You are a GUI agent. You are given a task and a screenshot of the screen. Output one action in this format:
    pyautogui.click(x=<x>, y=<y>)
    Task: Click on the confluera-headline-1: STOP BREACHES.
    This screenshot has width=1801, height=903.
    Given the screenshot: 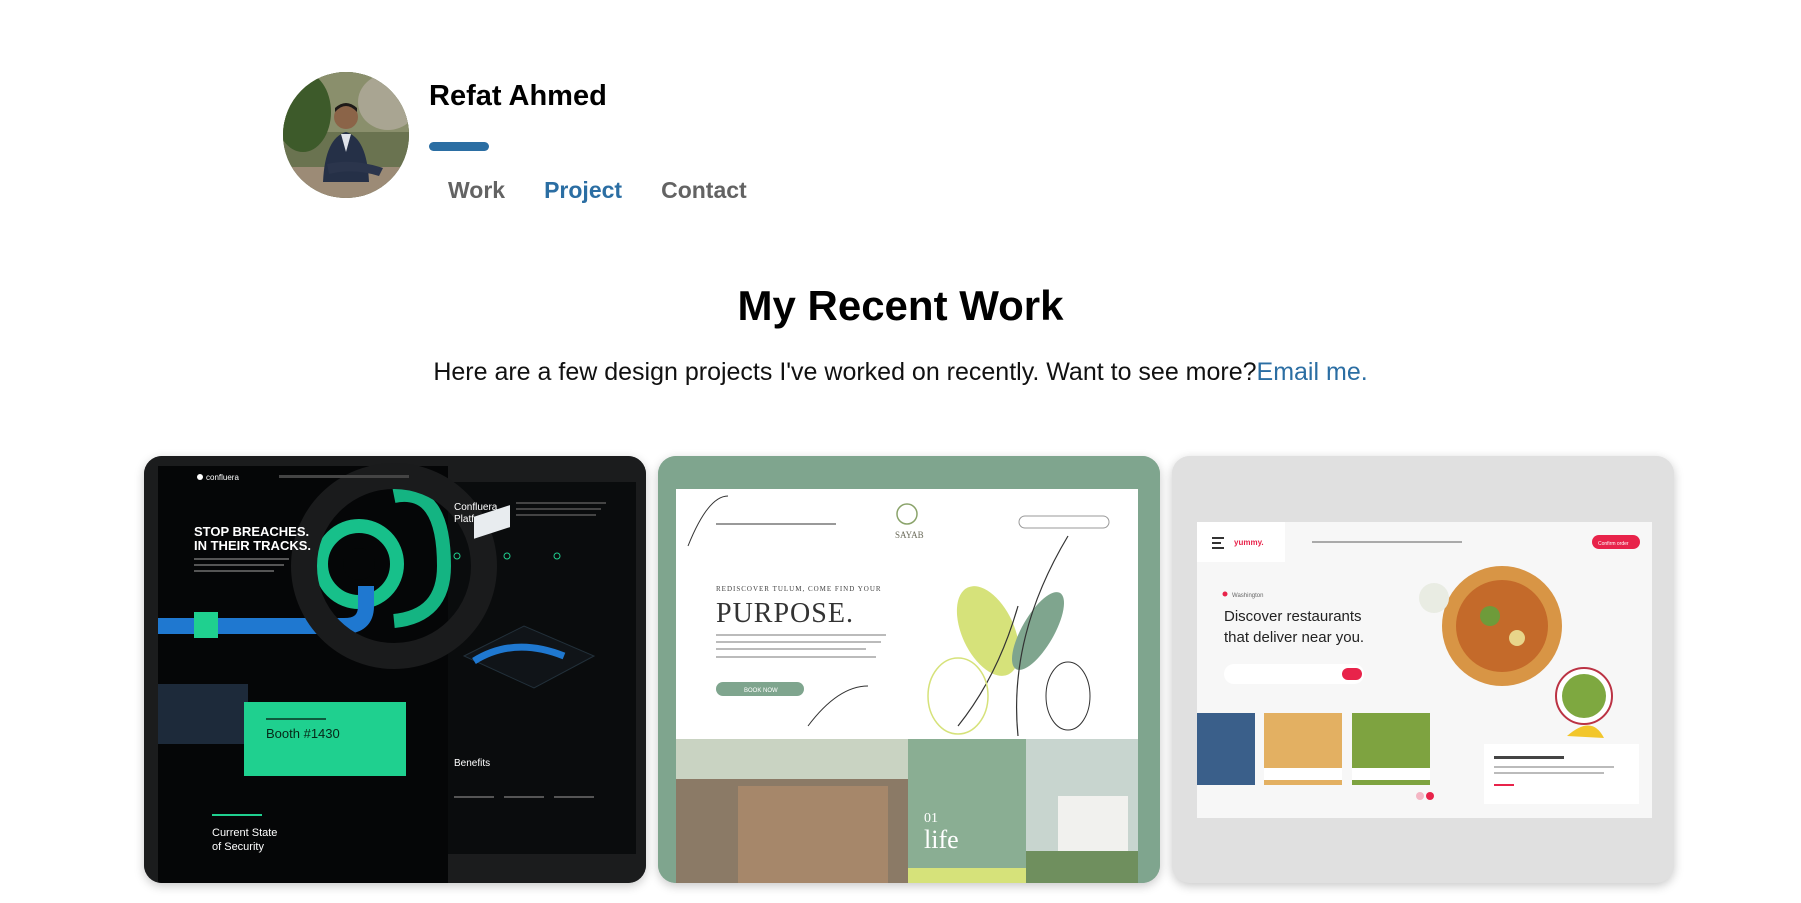 What is the action you would take?
    pyautogui.click(x=251, y=531)
    